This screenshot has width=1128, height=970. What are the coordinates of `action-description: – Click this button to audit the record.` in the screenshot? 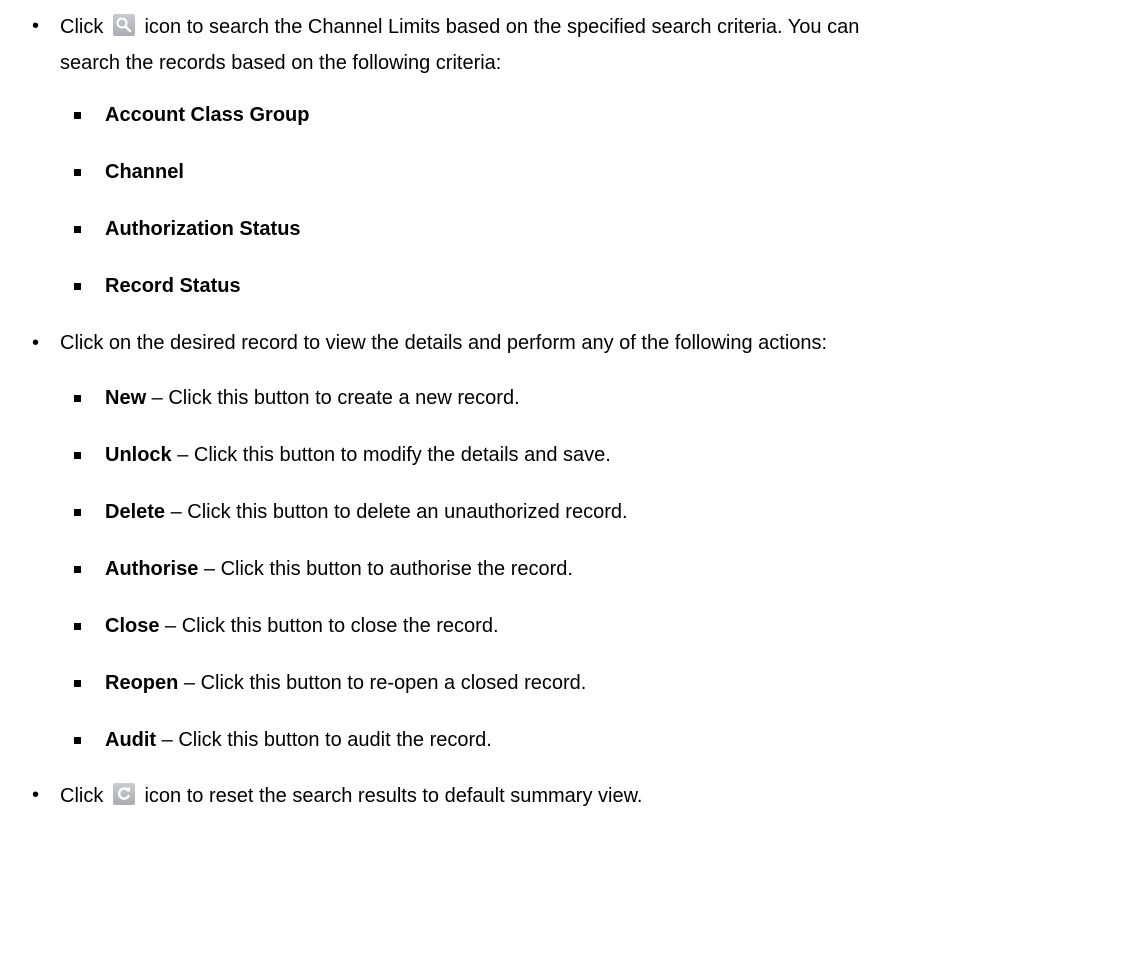 It's located at (324, 740).